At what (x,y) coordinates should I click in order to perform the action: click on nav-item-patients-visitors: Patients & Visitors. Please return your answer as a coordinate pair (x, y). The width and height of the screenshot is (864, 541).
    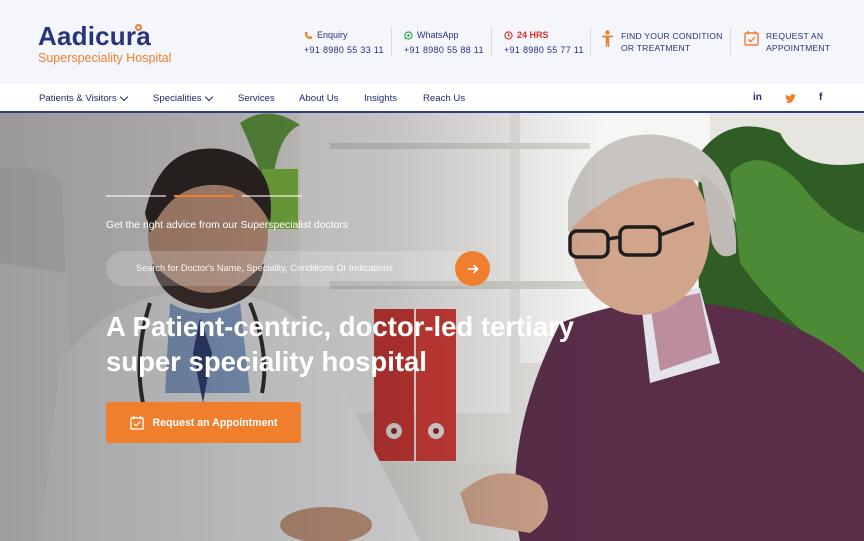
    Looking at the image, I should click on (83, 98).